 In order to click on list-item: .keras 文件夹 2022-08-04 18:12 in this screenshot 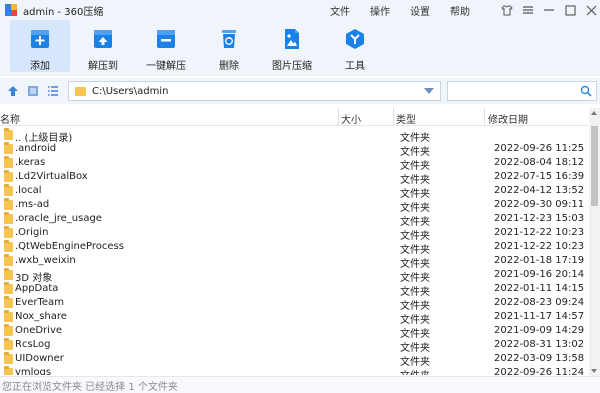, I will do `click(294, 164)`.